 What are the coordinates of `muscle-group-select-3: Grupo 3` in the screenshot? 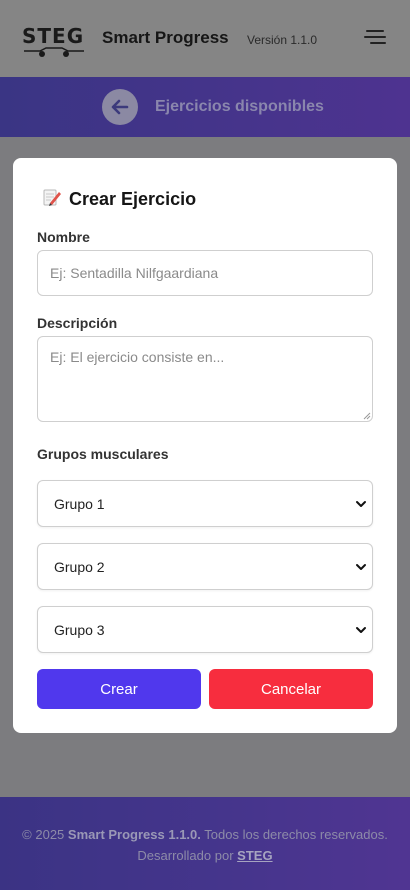 It's located at (205, 629).